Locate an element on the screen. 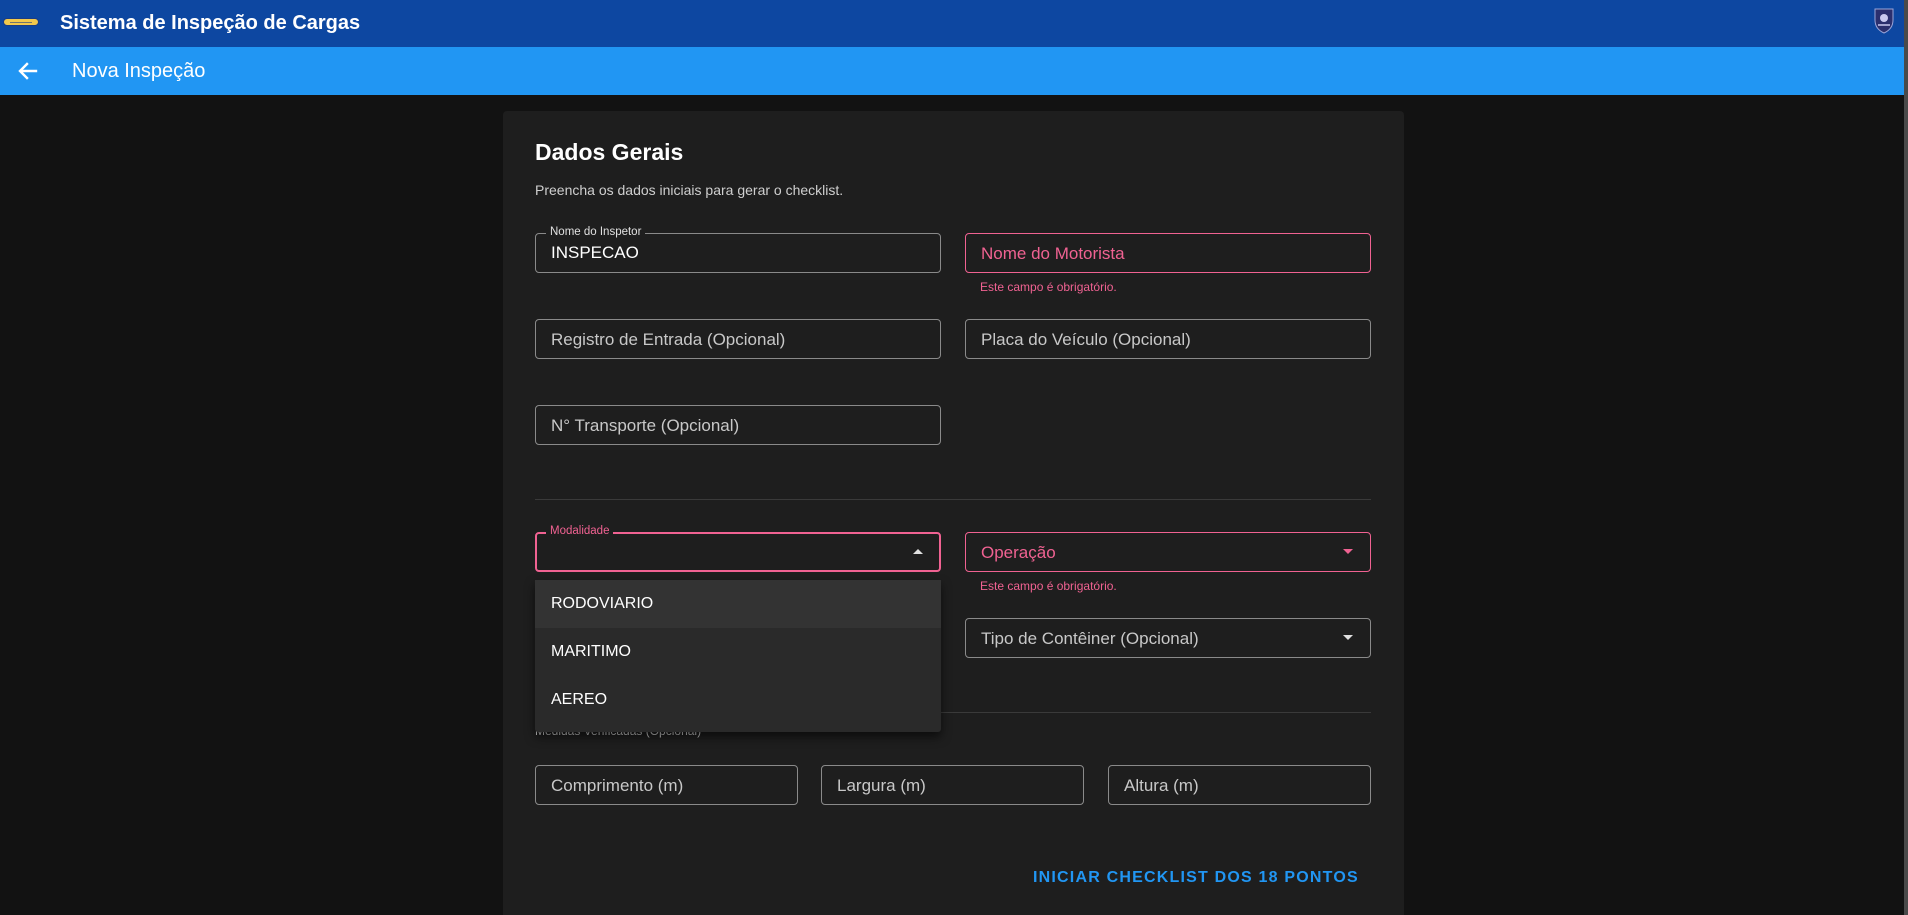 Image resolution: width=1908 pixels, height=915 pixels. inspector-name-label: Nome do Inspetor is located at coordinates (596, 232).